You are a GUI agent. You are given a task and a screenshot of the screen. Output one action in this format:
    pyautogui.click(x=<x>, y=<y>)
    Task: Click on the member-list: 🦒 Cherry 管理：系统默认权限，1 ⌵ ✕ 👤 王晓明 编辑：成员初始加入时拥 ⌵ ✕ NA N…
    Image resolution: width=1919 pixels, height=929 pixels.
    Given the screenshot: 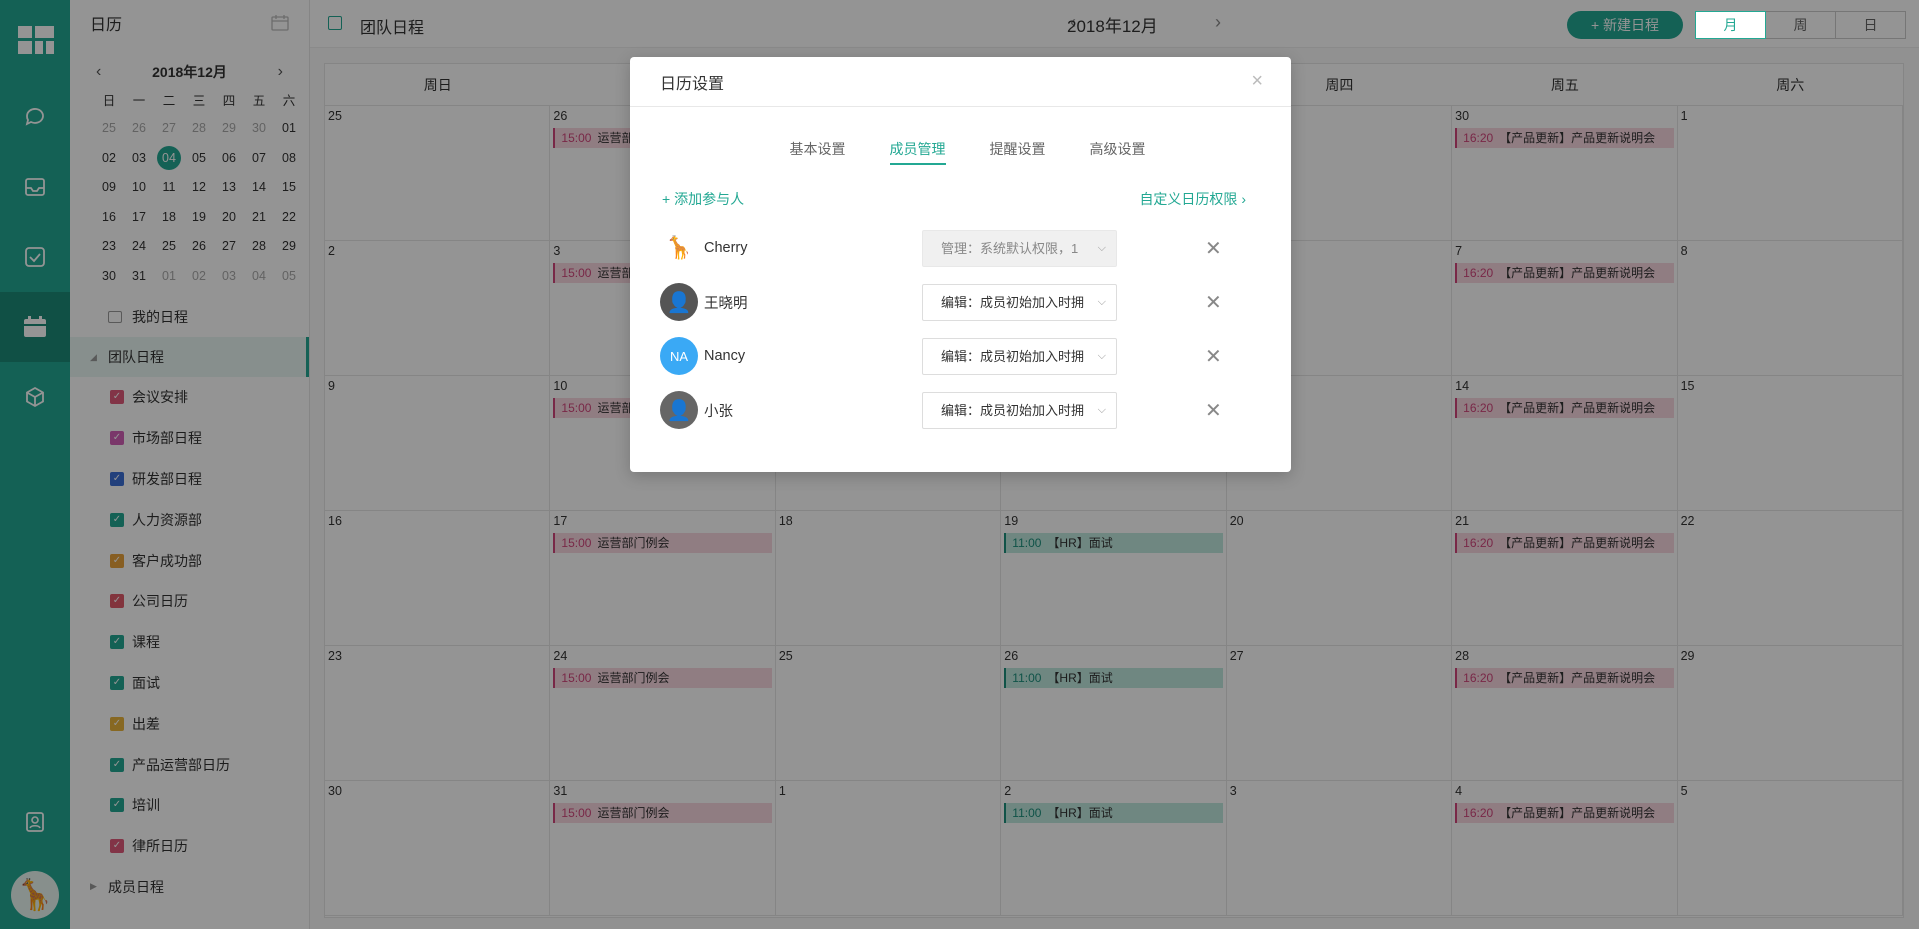 What is the action you would take?
    pyautogui.click(x=960, y=329)
    